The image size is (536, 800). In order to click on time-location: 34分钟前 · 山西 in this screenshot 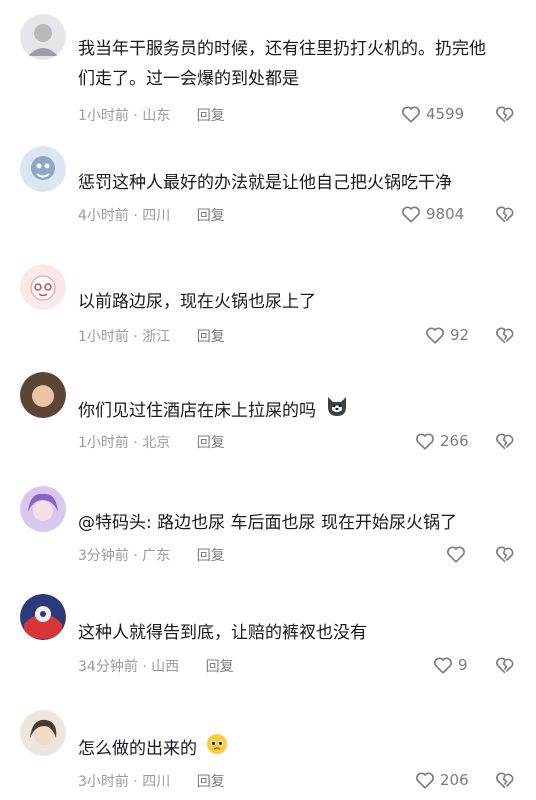, I will do `click(129, 667)`.